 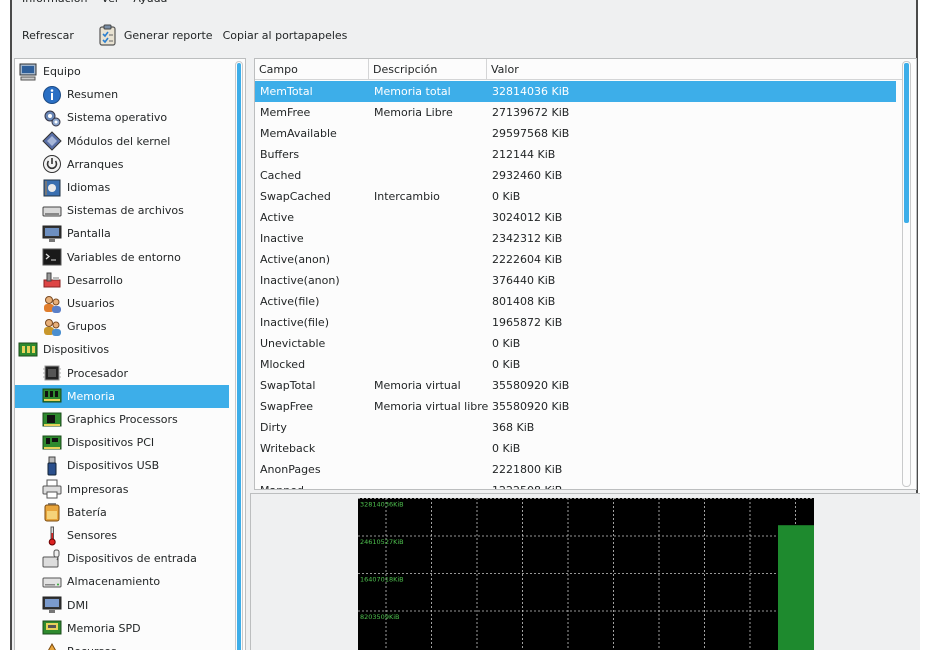 I want to click on sidebar-item-label: Batería, so click(x=87, y=512).